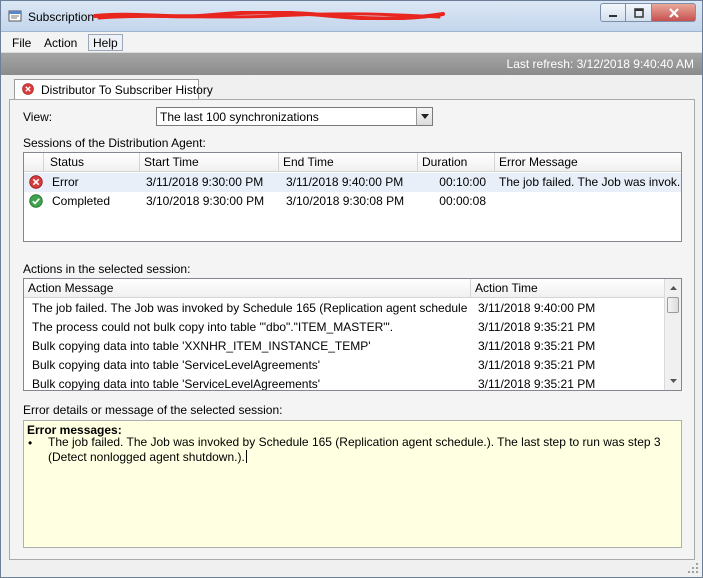  I want to click on column-end-time: End Time, so click(348, 162).